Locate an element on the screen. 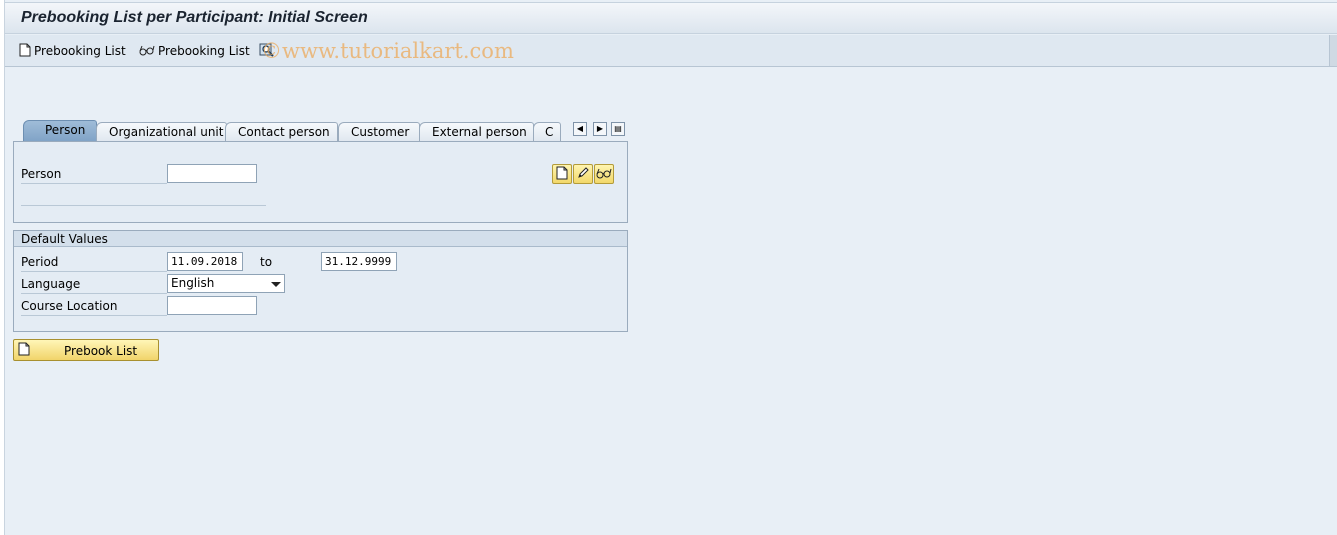 The height and width of the screenshot is (535, 1337). prebook-list-button: Prebook List is located at coordinates (86, 350).